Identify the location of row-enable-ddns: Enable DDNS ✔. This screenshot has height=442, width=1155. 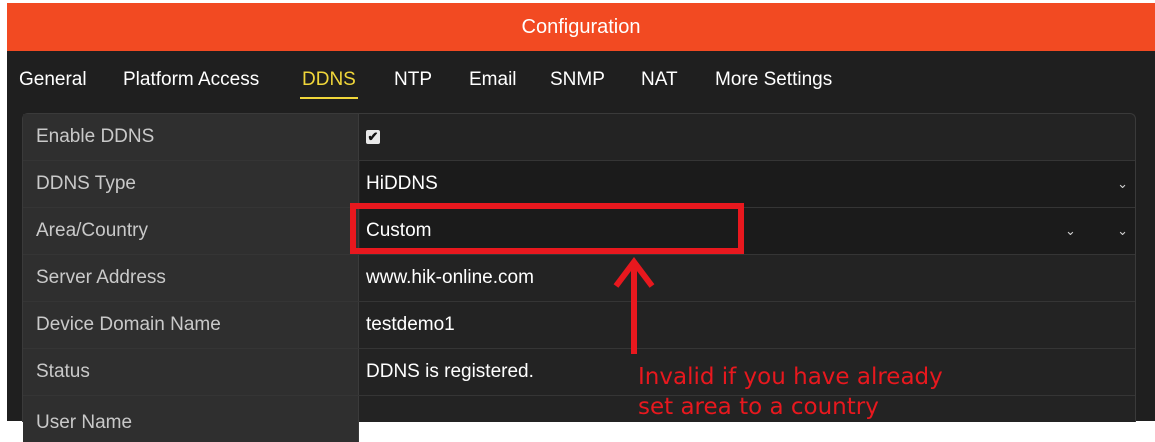
(579, 137).